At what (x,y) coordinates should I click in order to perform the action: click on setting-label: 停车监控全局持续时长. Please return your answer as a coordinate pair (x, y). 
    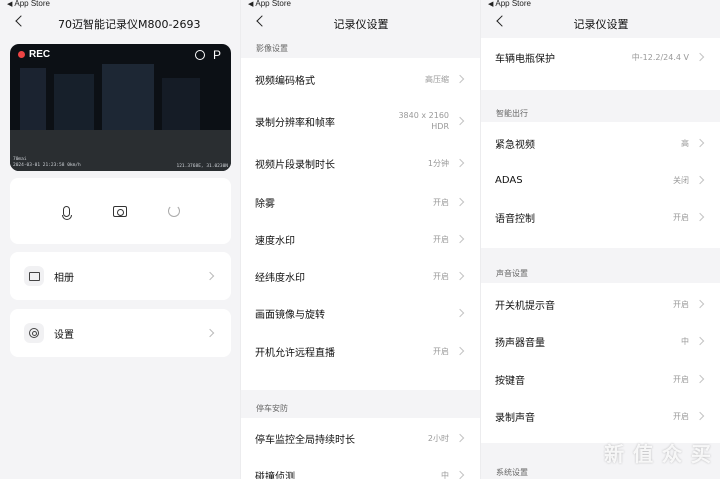
    Looking at the image, I should click on (305, 440).